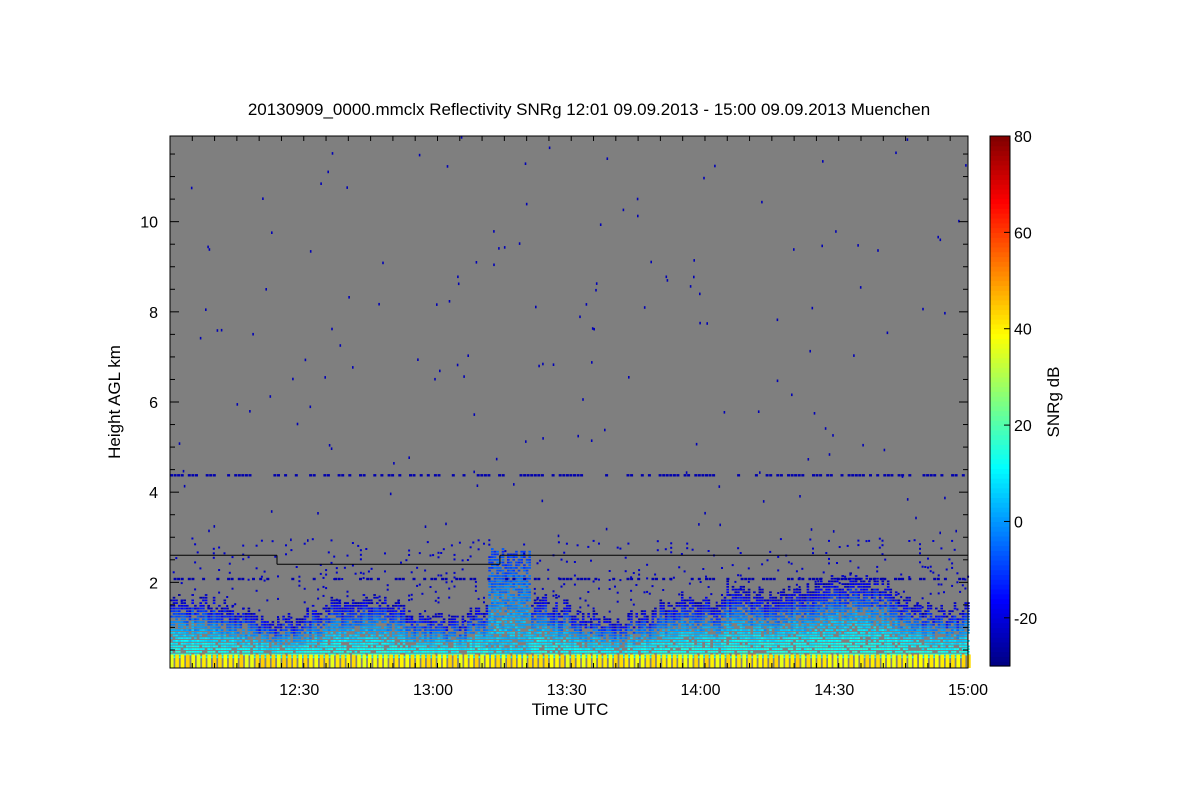 The width and height of the screenshot is (1200, 800). Describe the element at coordinates (299, 690) in the screenshot. I see `x-tick-label: 12:30` at that location.